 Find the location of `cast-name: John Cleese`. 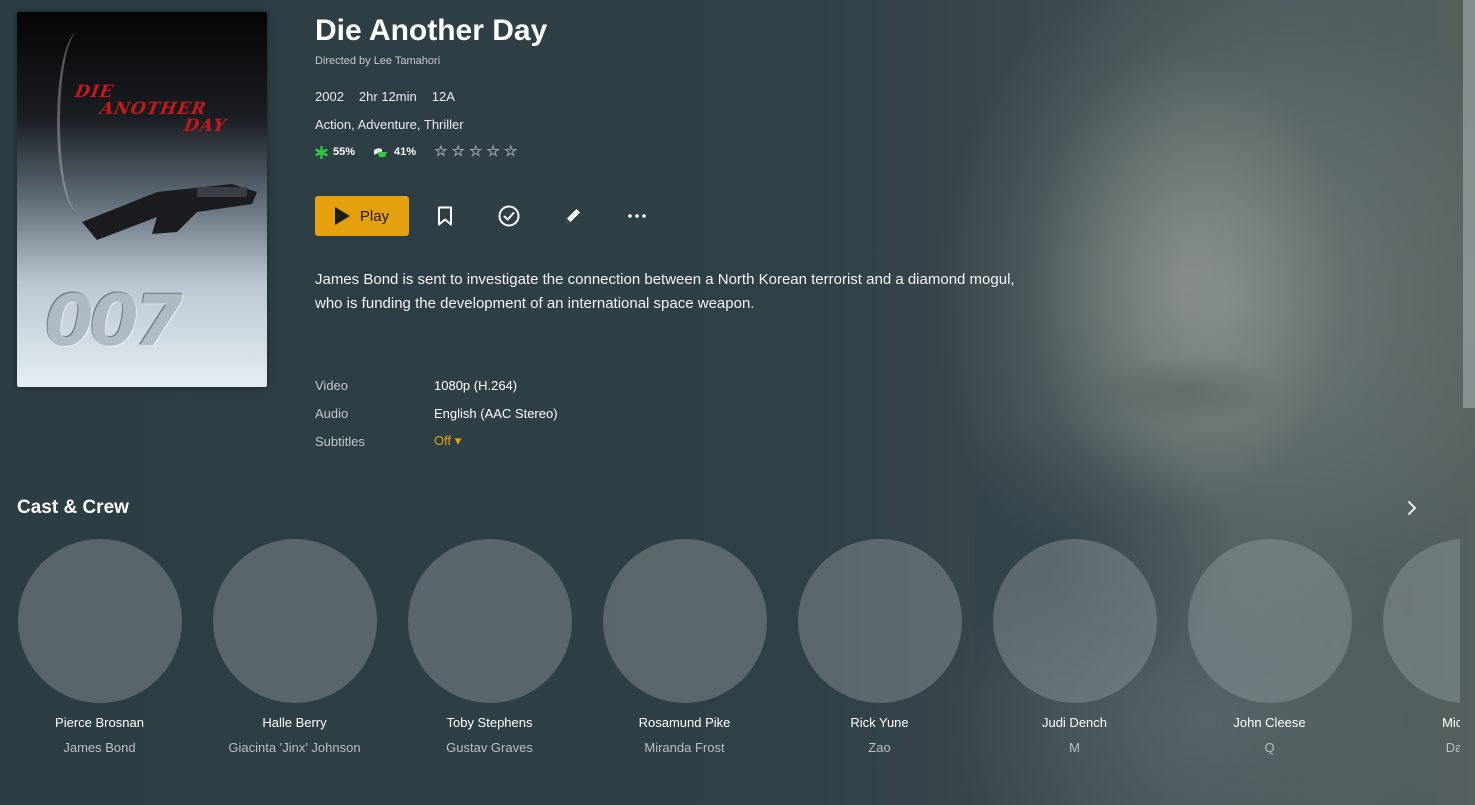

cast-name: John Cleese is located at coordinates (1269, 722).